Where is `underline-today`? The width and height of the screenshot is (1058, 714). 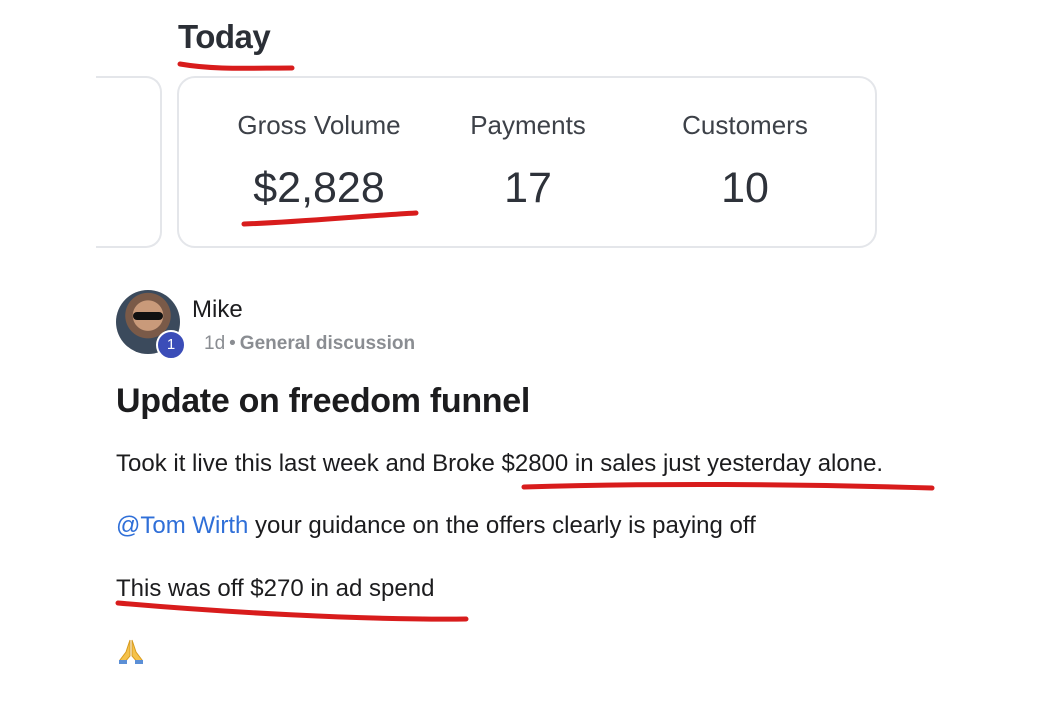 underline-today is located at coordinates (236, 66).